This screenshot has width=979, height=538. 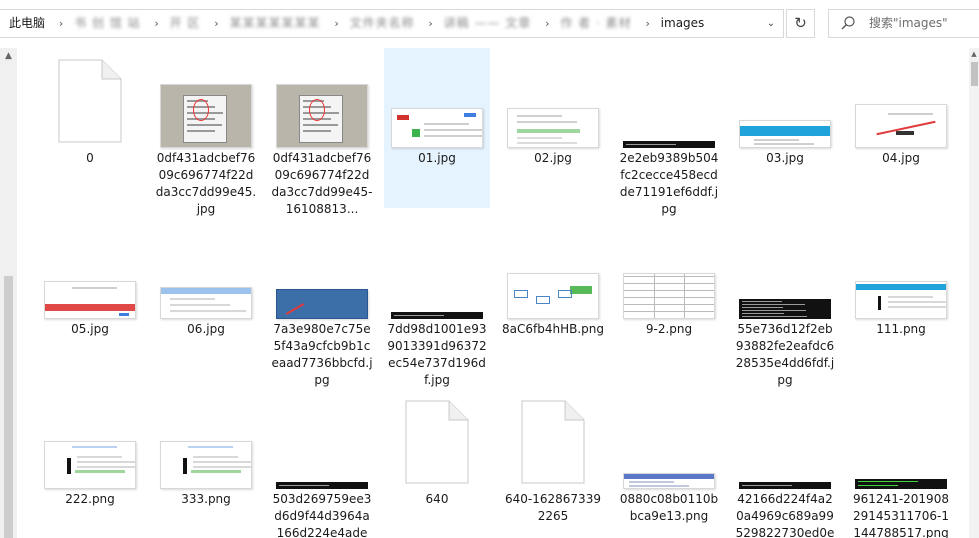 What do you see at coordinates (785, 463) in the screenshot?
I see `file-item: 42166d224f4a20a4969c689a99529822730ed0e` at bounding box center [785, 463].